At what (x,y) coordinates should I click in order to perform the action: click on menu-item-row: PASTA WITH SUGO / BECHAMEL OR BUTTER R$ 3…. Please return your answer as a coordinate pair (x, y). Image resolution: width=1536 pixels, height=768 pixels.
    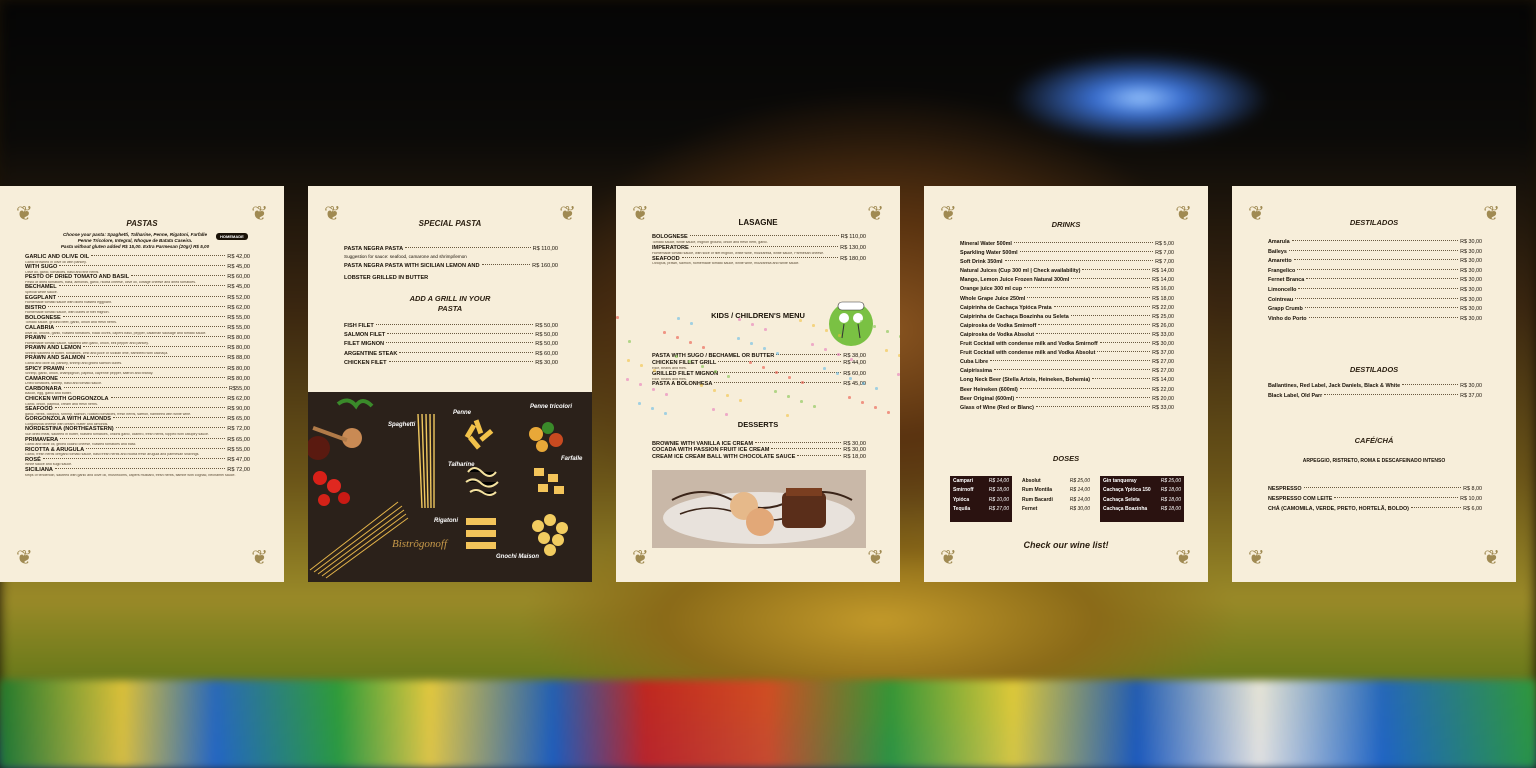
    Looking at the image, I should click on (759, 356).